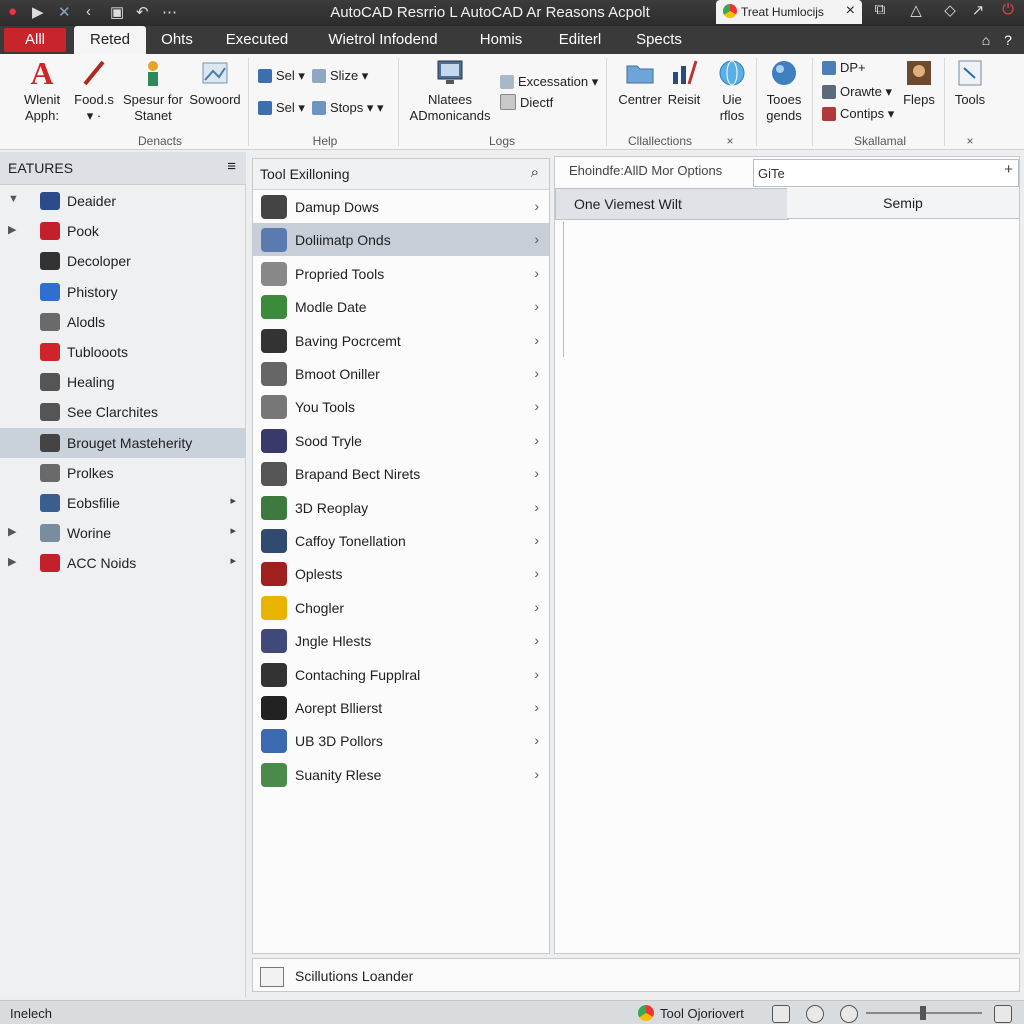 The image size is (1024, 1024). Describe the element at coordinates (986, 40) in the screenshot. I see `user-icon: ⌂` at that location.